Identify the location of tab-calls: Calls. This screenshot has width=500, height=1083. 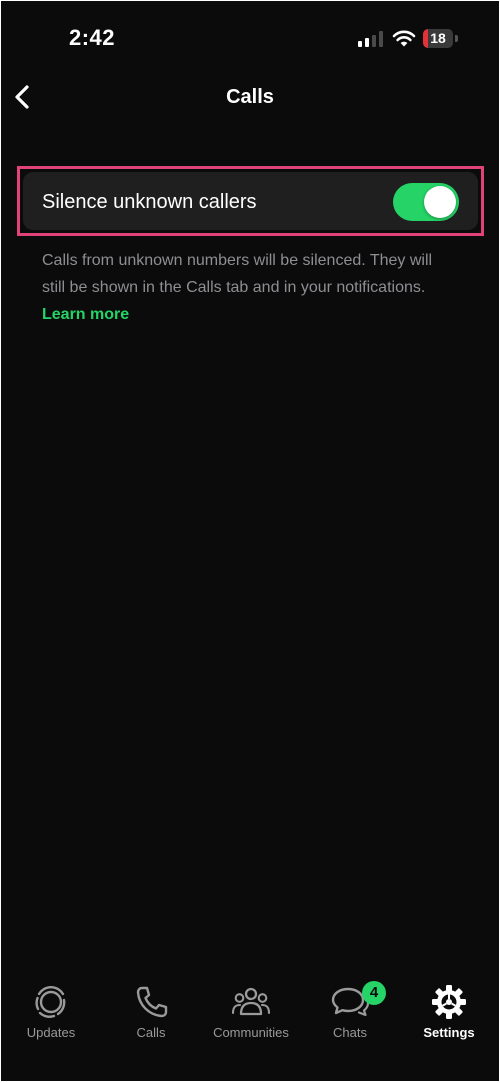
(151, 1011).